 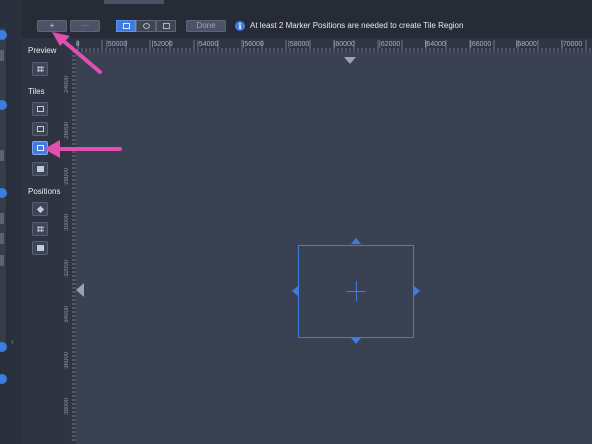 I want to click on polygon-icon, so click(x=166, y=26).